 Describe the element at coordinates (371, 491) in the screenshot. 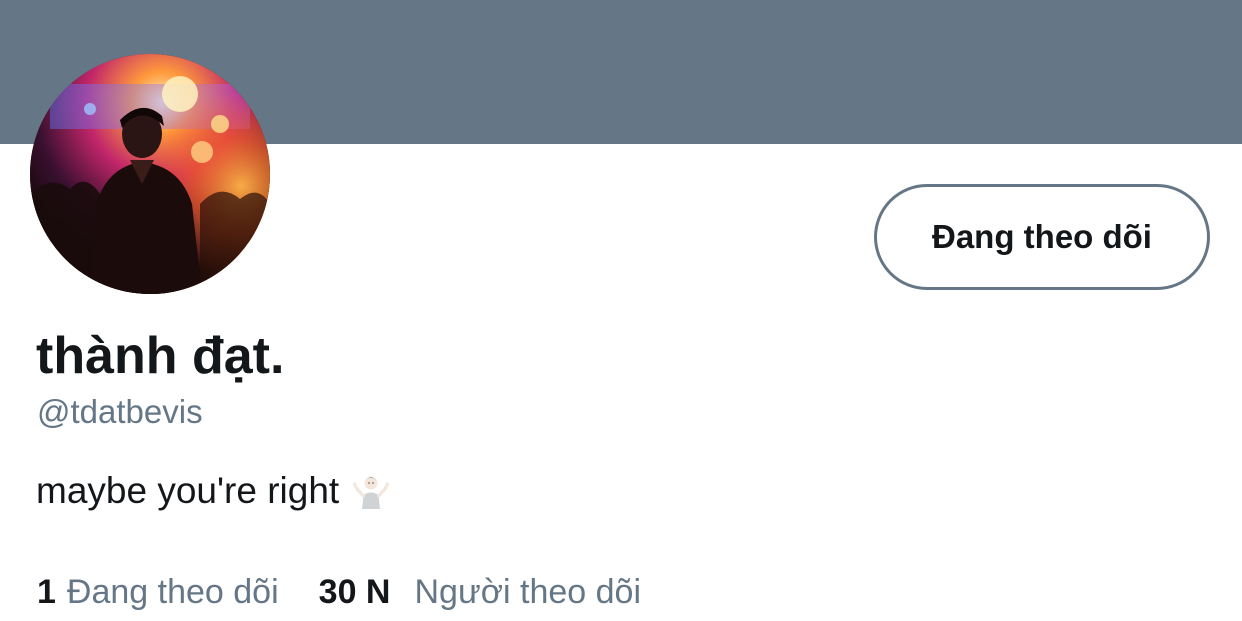

I see `shrug-emoji-icon` at that location.